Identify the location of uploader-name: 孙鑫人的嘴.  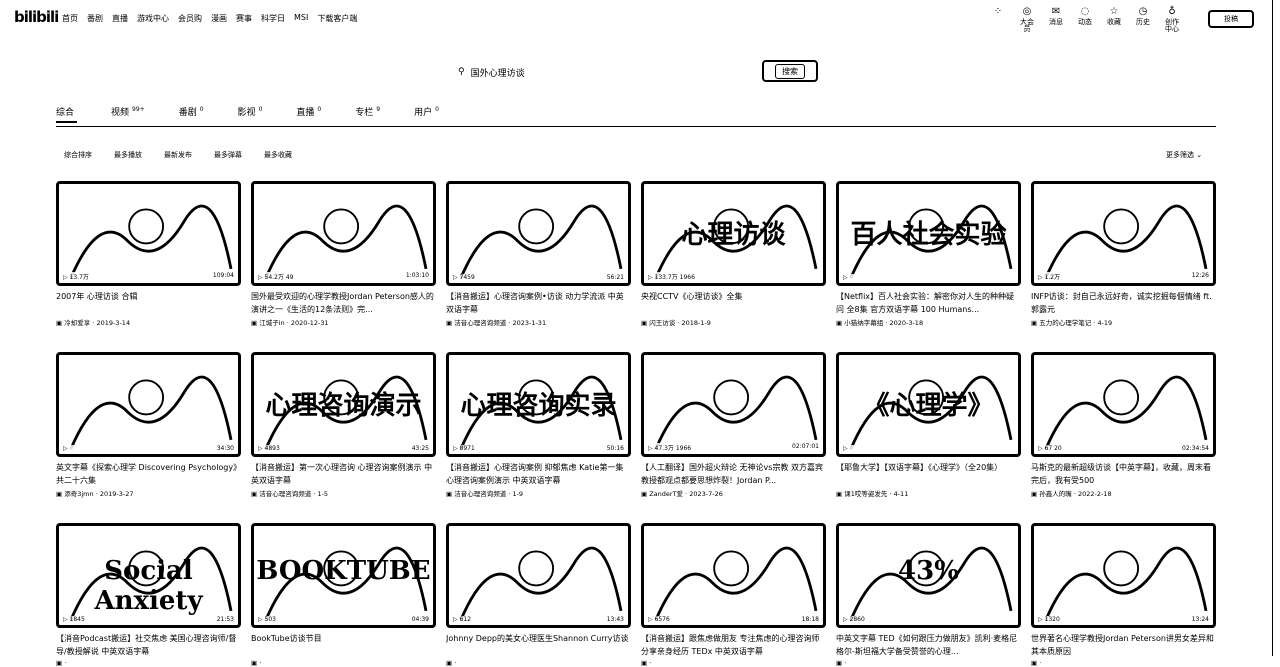
(1055, 494).